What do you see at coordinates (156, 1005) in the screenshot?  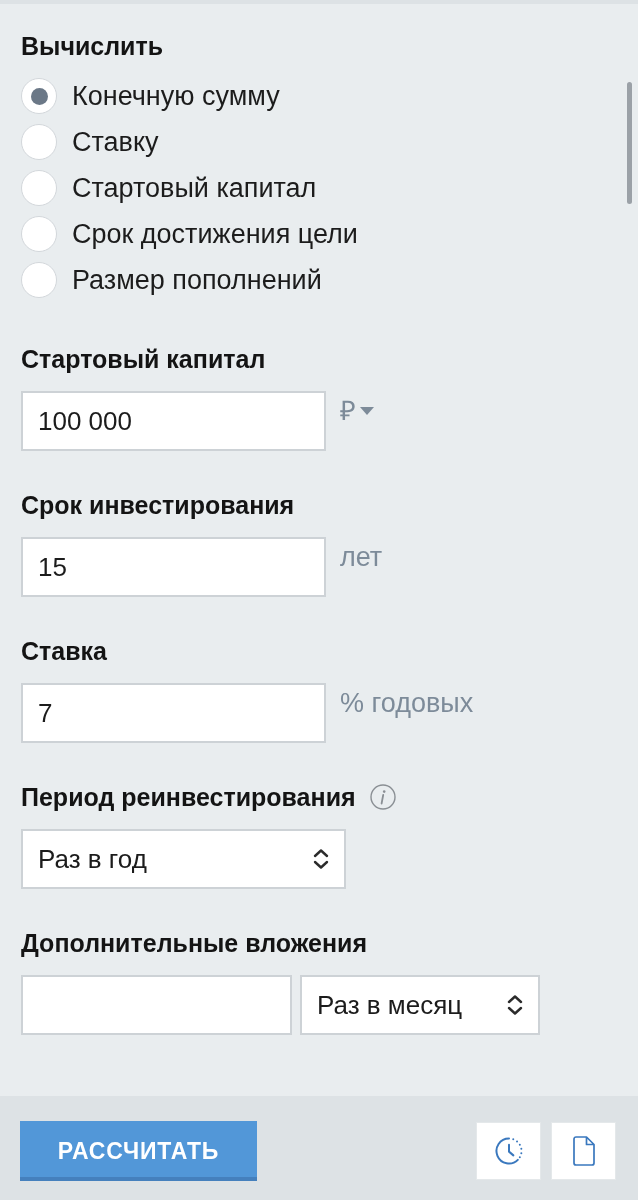 I see `input-field` at bounding box center [156, 1005].